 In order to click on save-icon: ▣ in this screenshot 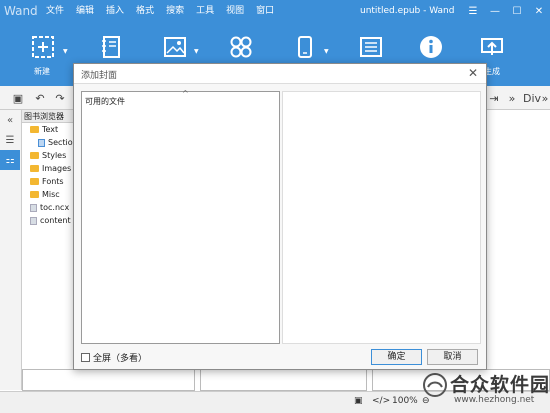, I will do `click(18, 98)`.